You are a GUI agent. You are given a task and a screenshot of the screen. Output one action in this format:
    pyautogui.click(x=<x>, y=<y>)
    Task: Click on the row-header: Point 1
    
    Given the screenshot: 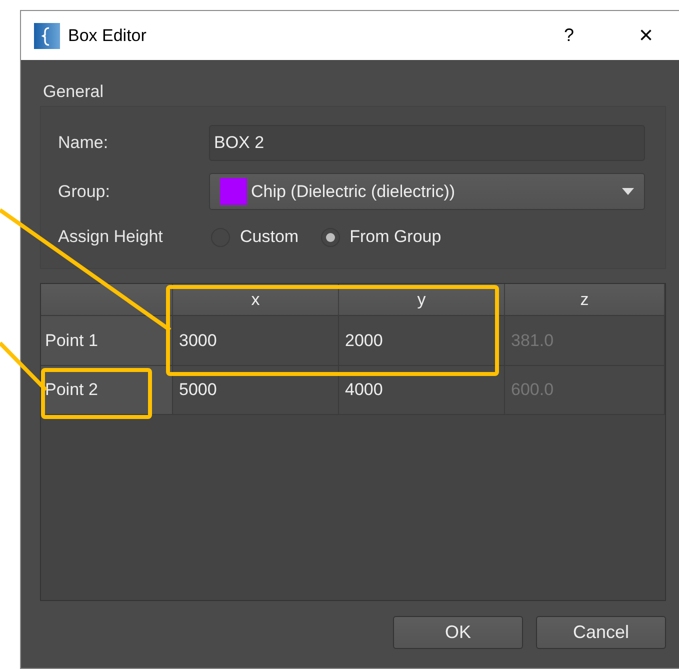 What is the action you would take?
    pyautogui.click(x=107, y=341)
    